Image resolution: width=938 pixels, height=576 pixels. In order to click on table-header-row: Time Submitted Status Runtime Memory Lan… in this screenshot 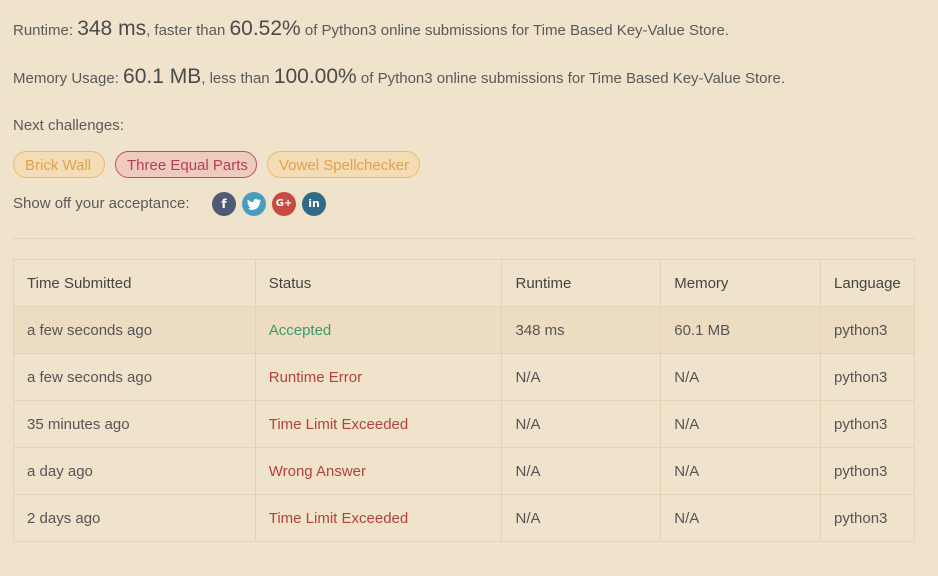, I will do `click(464, 283)`.